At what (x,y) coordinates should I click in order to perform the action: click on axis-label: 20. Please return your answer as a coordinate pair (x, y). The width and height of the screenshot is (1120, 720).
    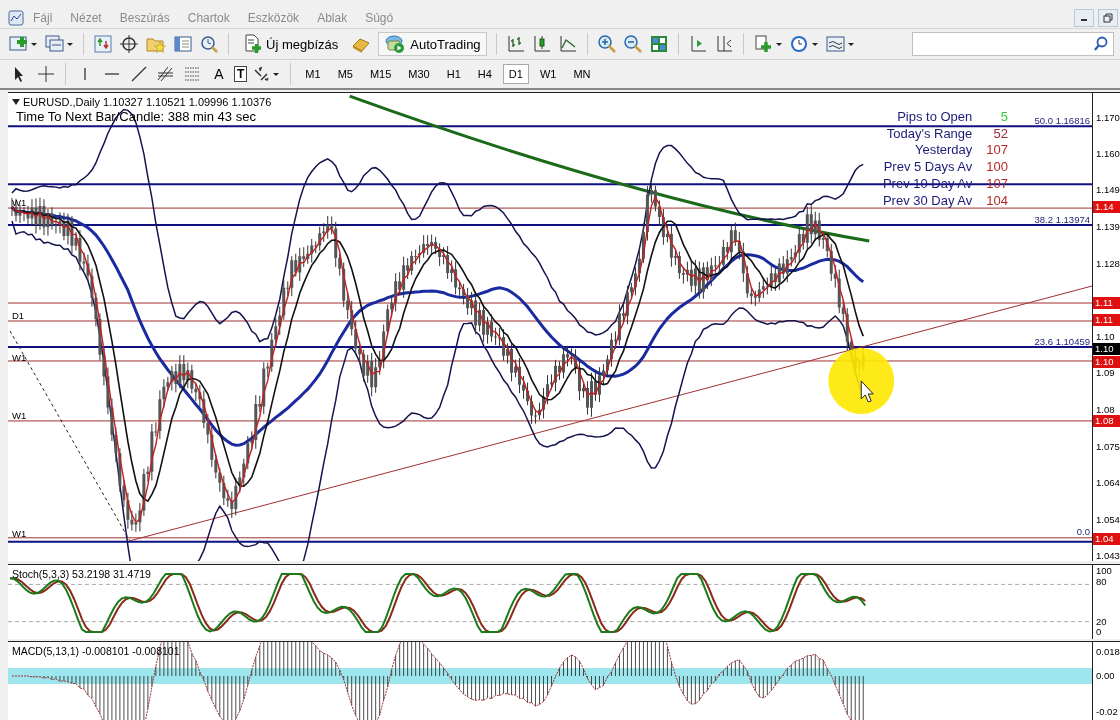
    Looking at the image, I should click on (1101, 621).